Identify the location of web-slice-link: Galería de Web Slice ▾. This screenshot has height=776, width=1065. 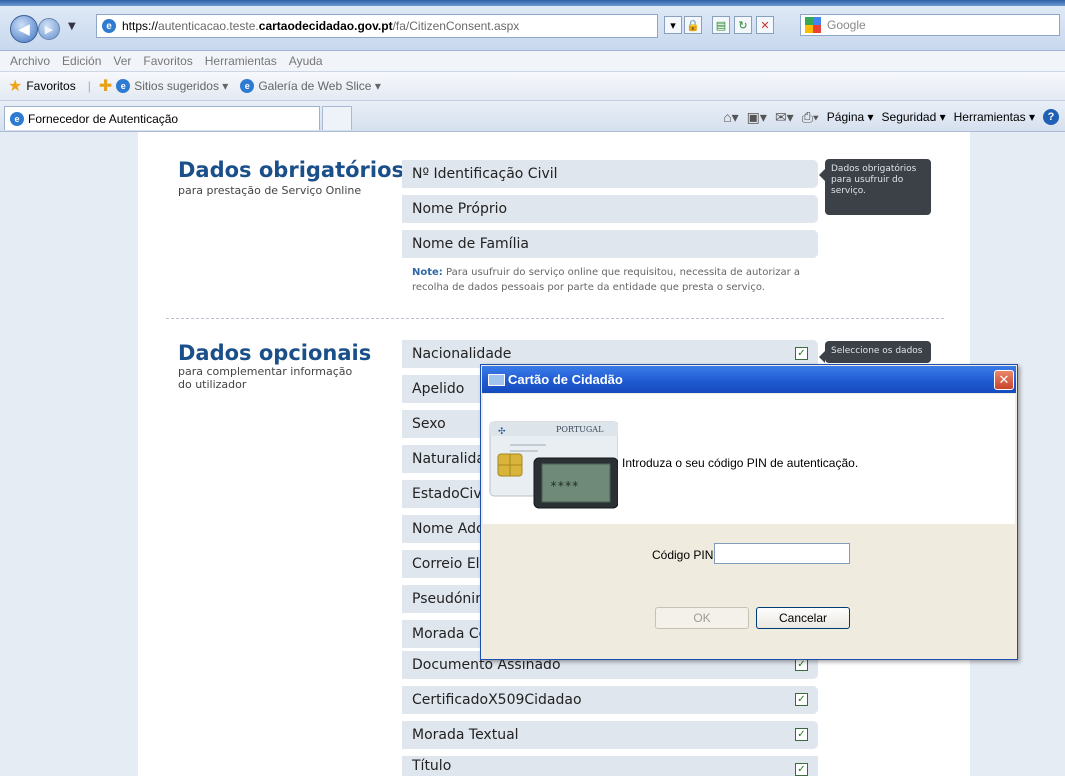
(319, 86).